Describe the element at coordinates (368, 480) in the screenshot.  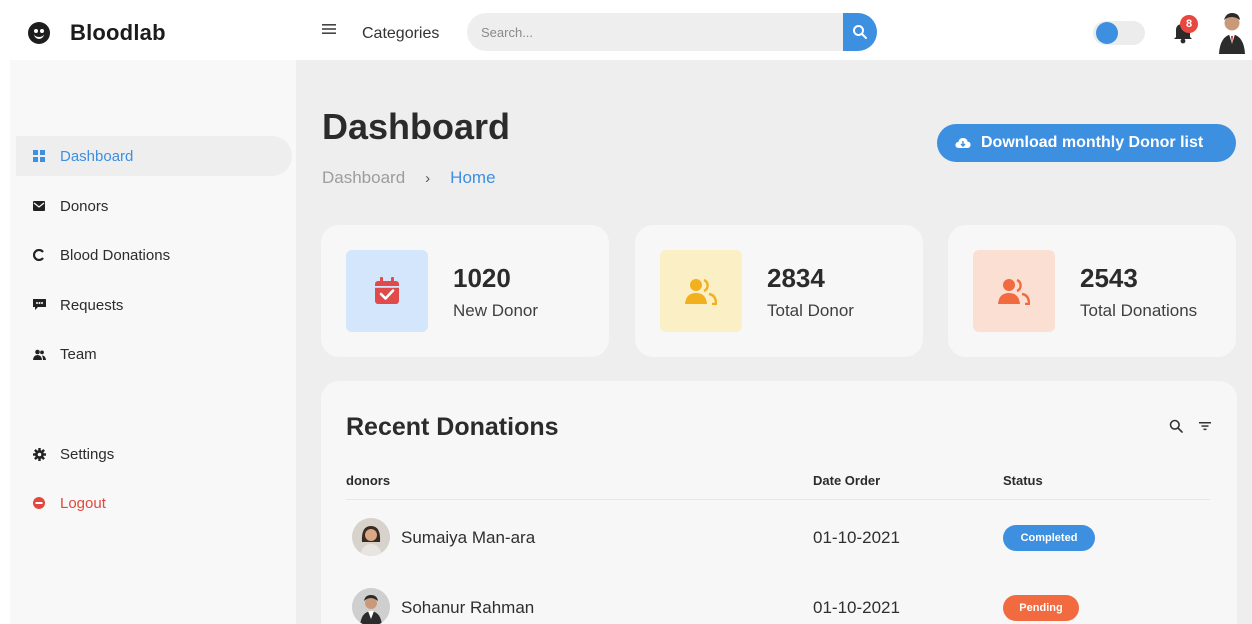
I see `column-header-donors: donors` at that location.